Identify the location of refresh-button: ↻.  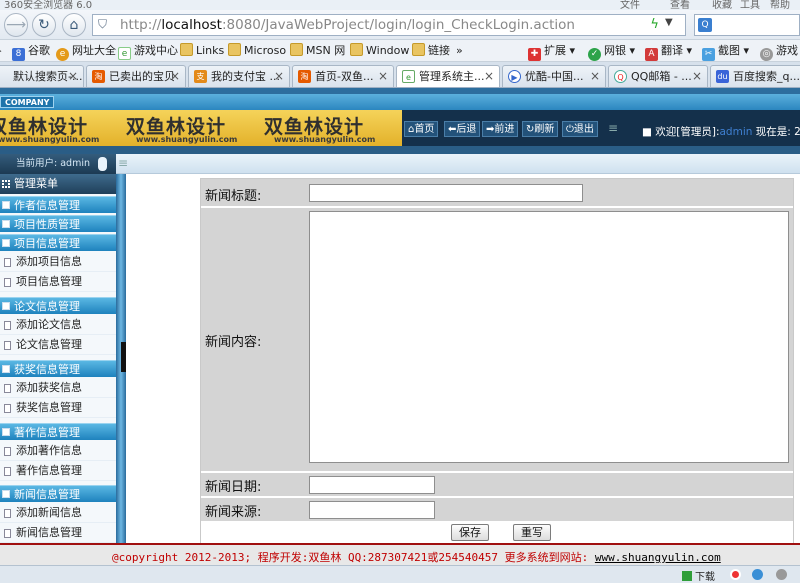
(44, 25).